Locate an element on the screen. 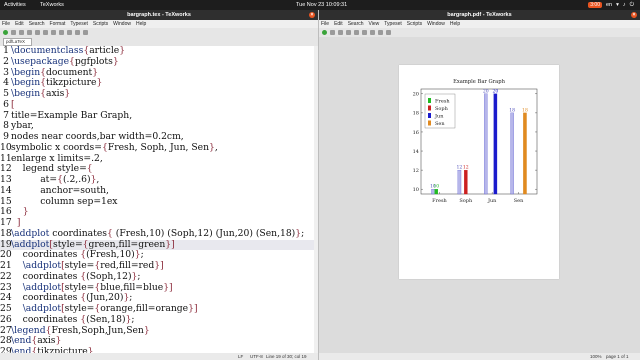 The width and height of the screenshot is (640, 360). fit-window-icon is located at coordinates (388, 32).